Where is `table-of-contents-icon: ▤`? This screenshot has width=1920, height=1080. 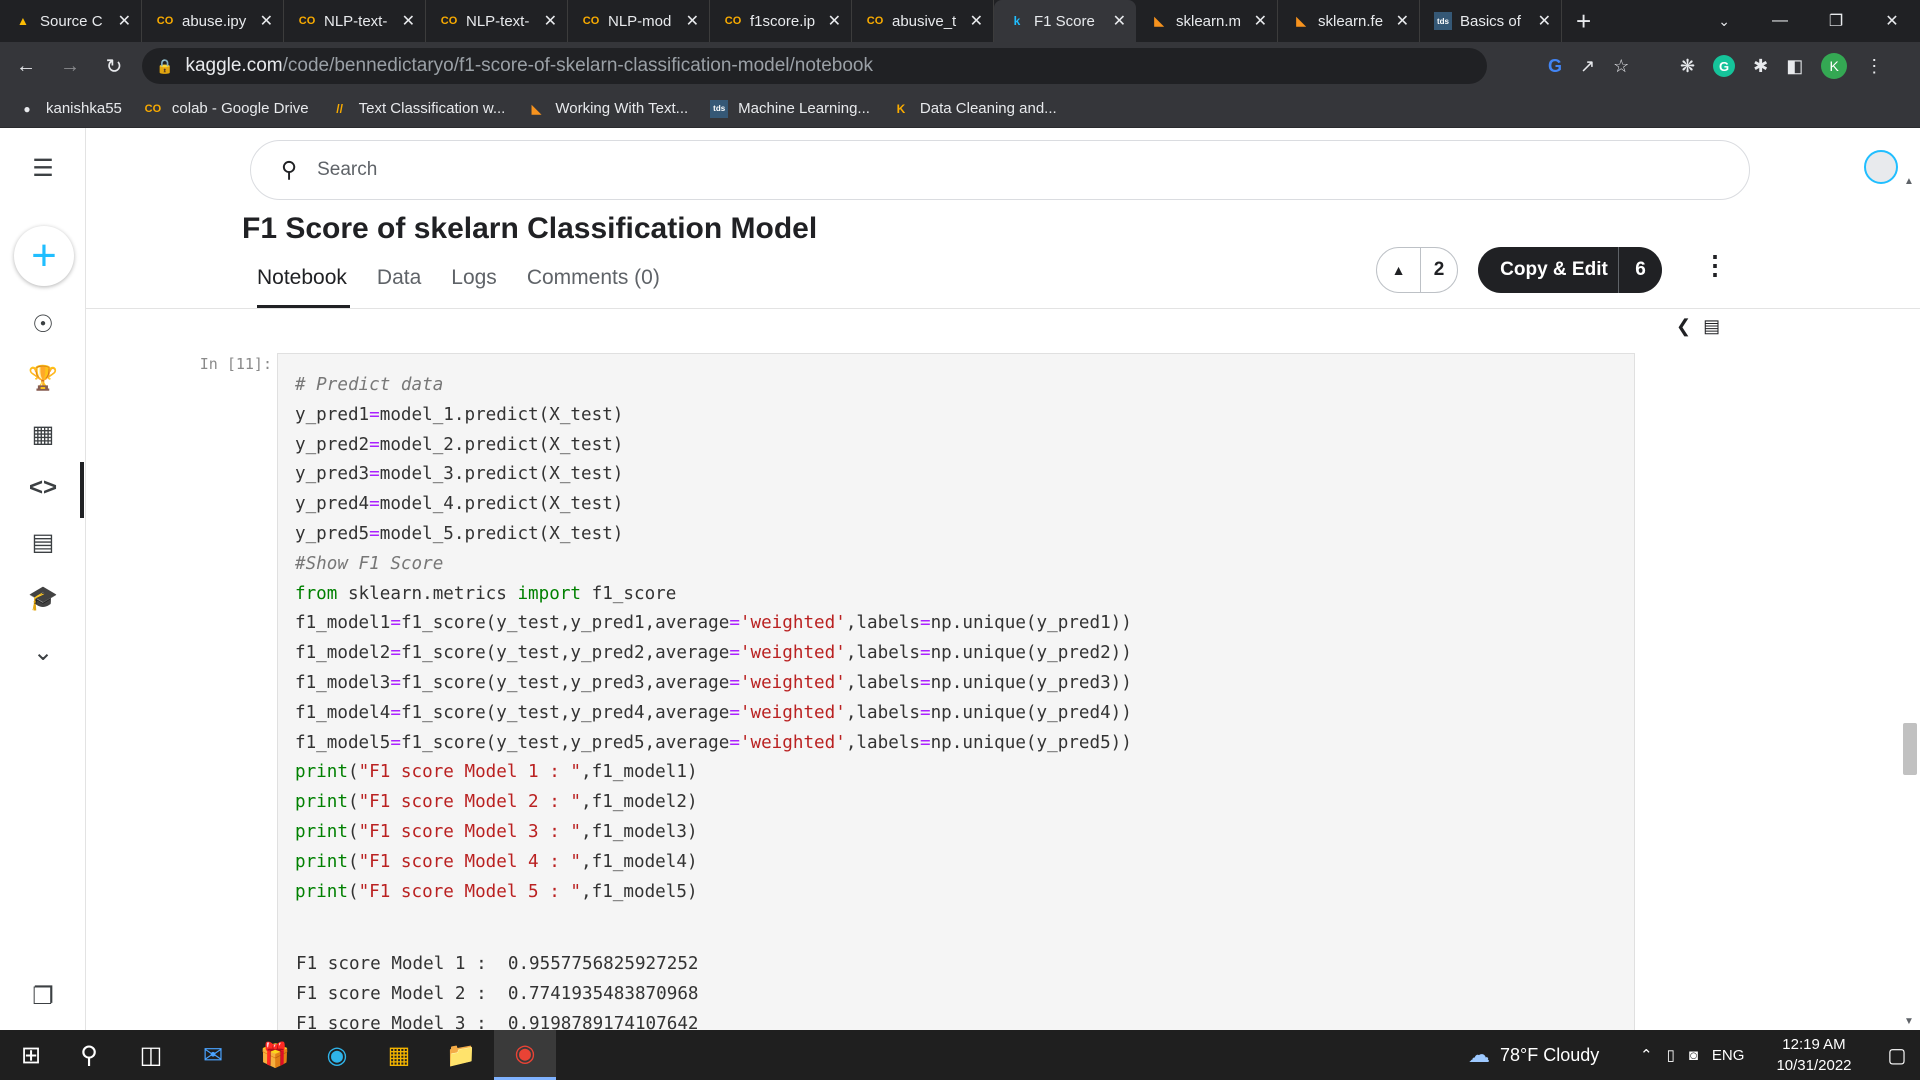 table-of-contents-icon: ▤ is located at coordinates (1711, 326).